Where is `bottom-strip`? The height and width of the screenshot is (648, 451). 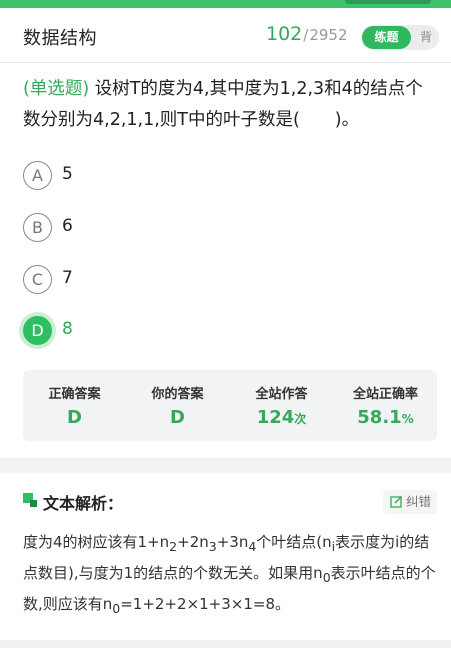 bottom-strip is located at coordinates (225, 644).